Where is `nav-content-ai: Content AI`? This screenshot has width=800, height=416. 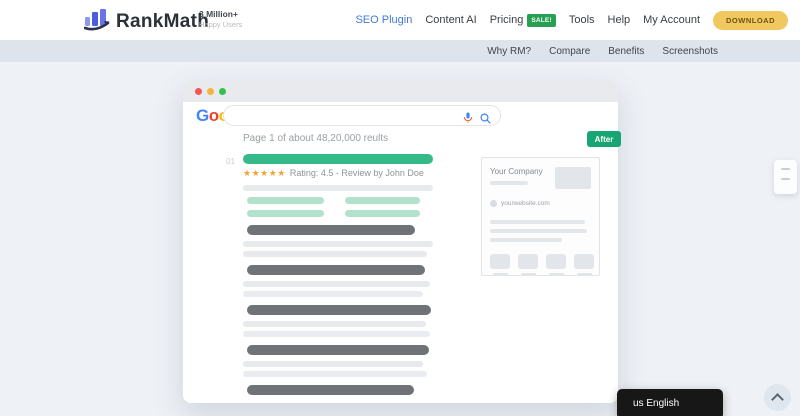 nav-content-ai: Content AI is located at coordinates (450, 20).